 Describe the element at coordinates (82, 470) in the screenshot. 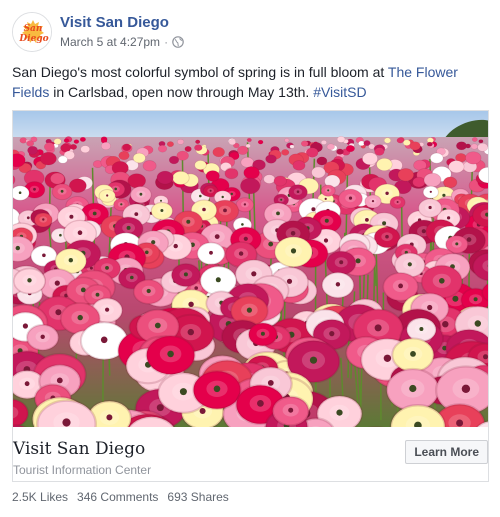

I see `link-card-subtitle: Tourist Information Center` at that location.